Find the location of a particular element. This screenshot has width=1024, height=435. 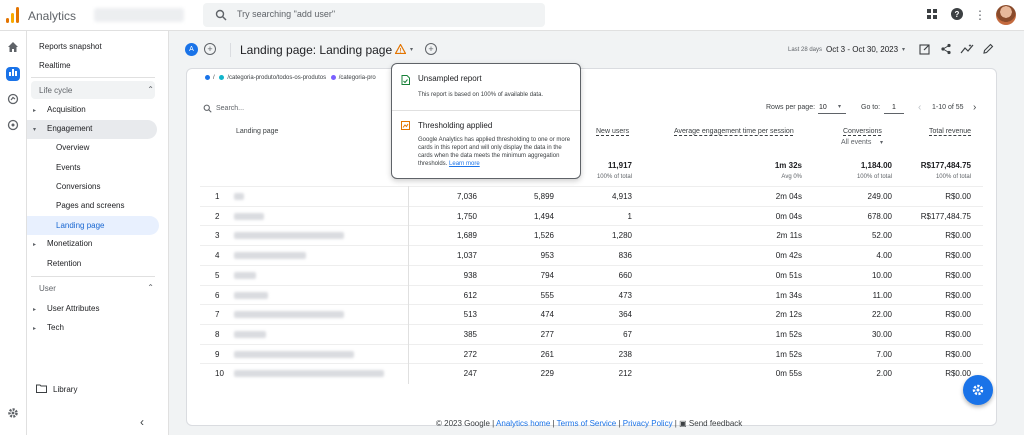

footer-analytics-home: Analytics home is located at coordinates (523, 423).